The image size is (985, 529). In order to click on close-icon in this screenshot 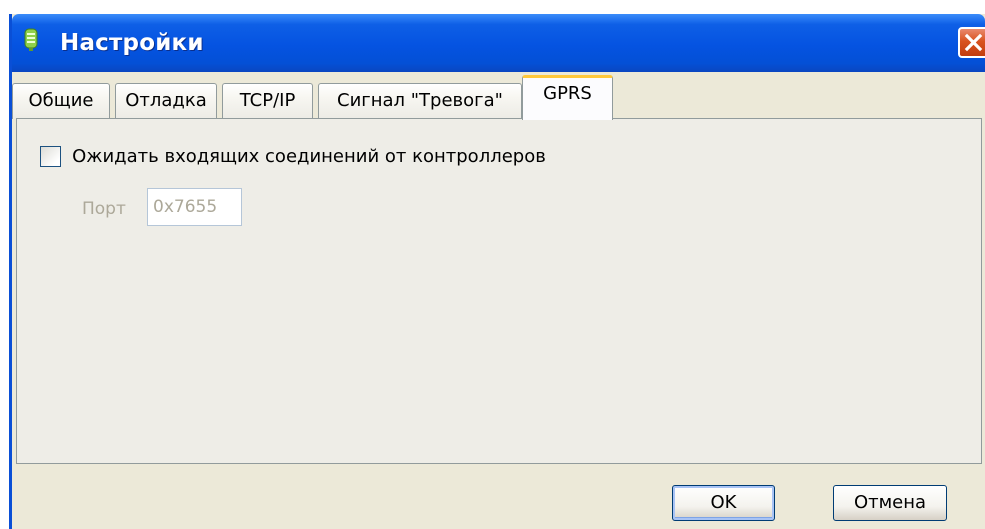, I will do `click(973, 42)`.